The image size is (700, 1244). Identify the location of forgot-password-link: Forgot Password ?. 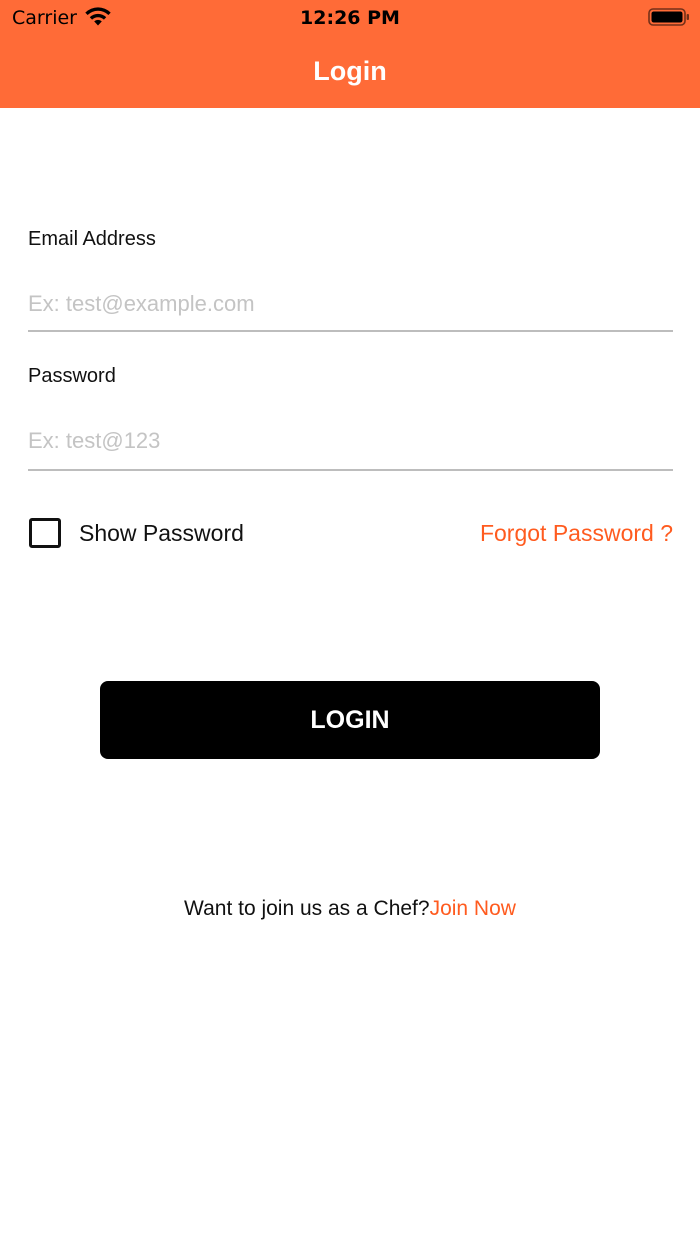
(546, 533).